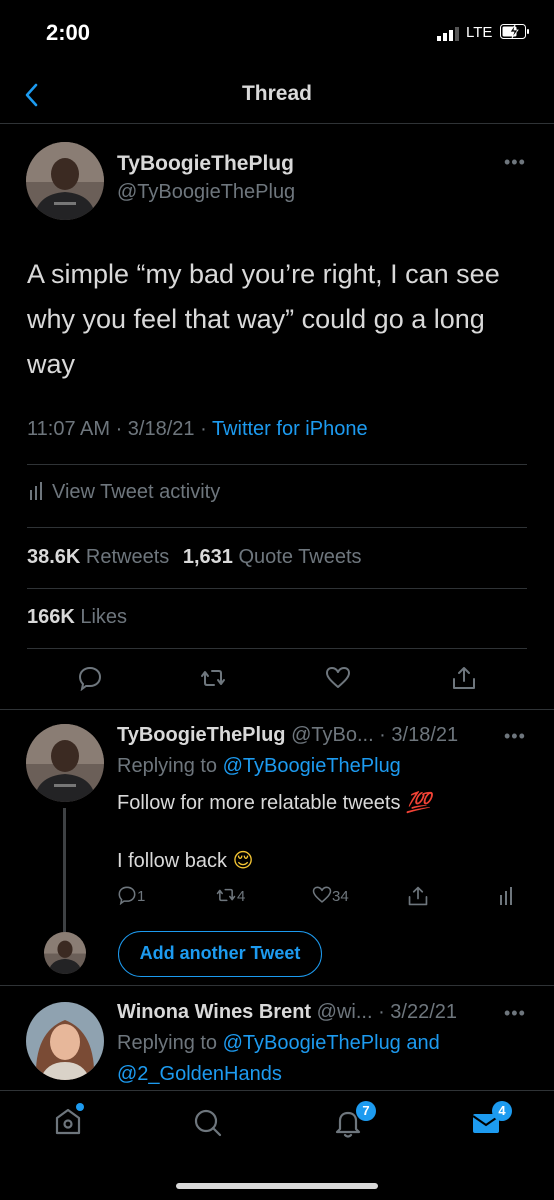  I want to click on reply-author-name: TyBoogieThePlug, so click(201, 735).